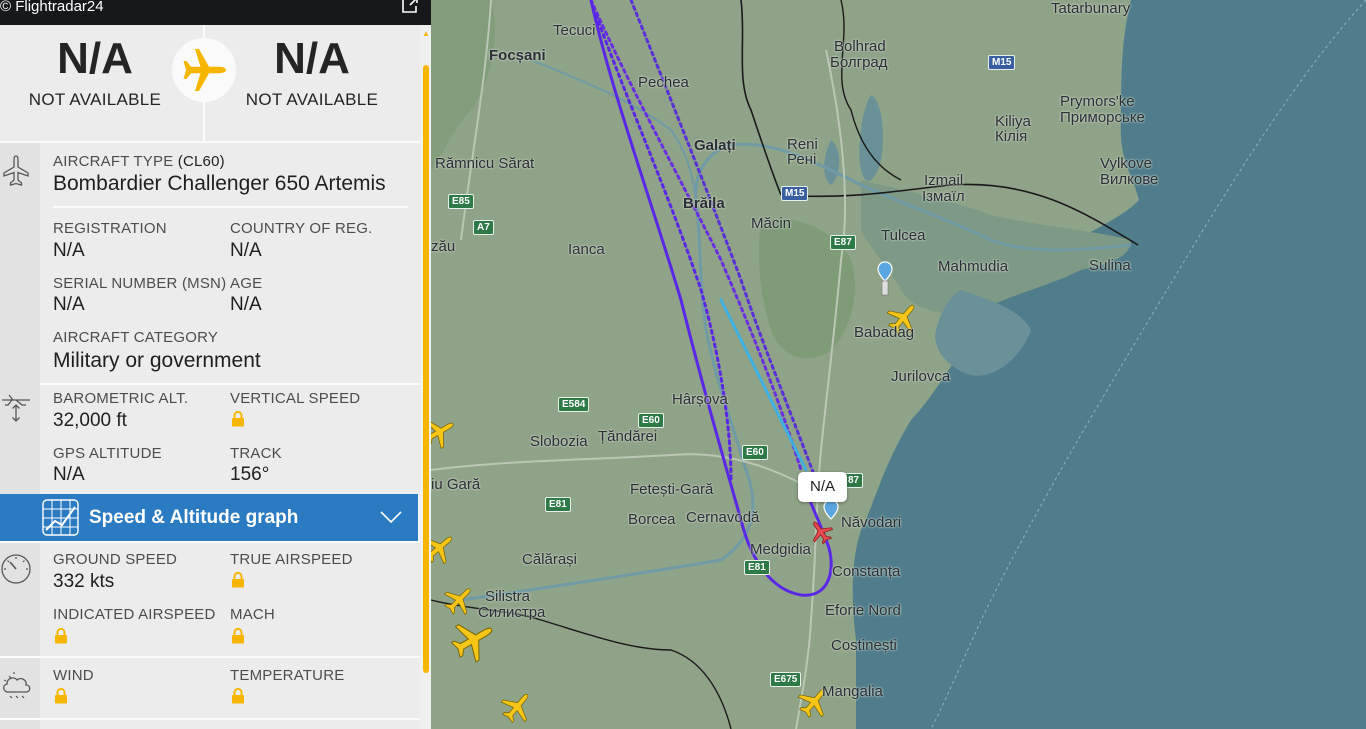 This screenshot has width=1366, height=729. What do you see at coordinates (443, 246) in the screenshot?
I see `map-label: zău` at bounding box center [443, 246].